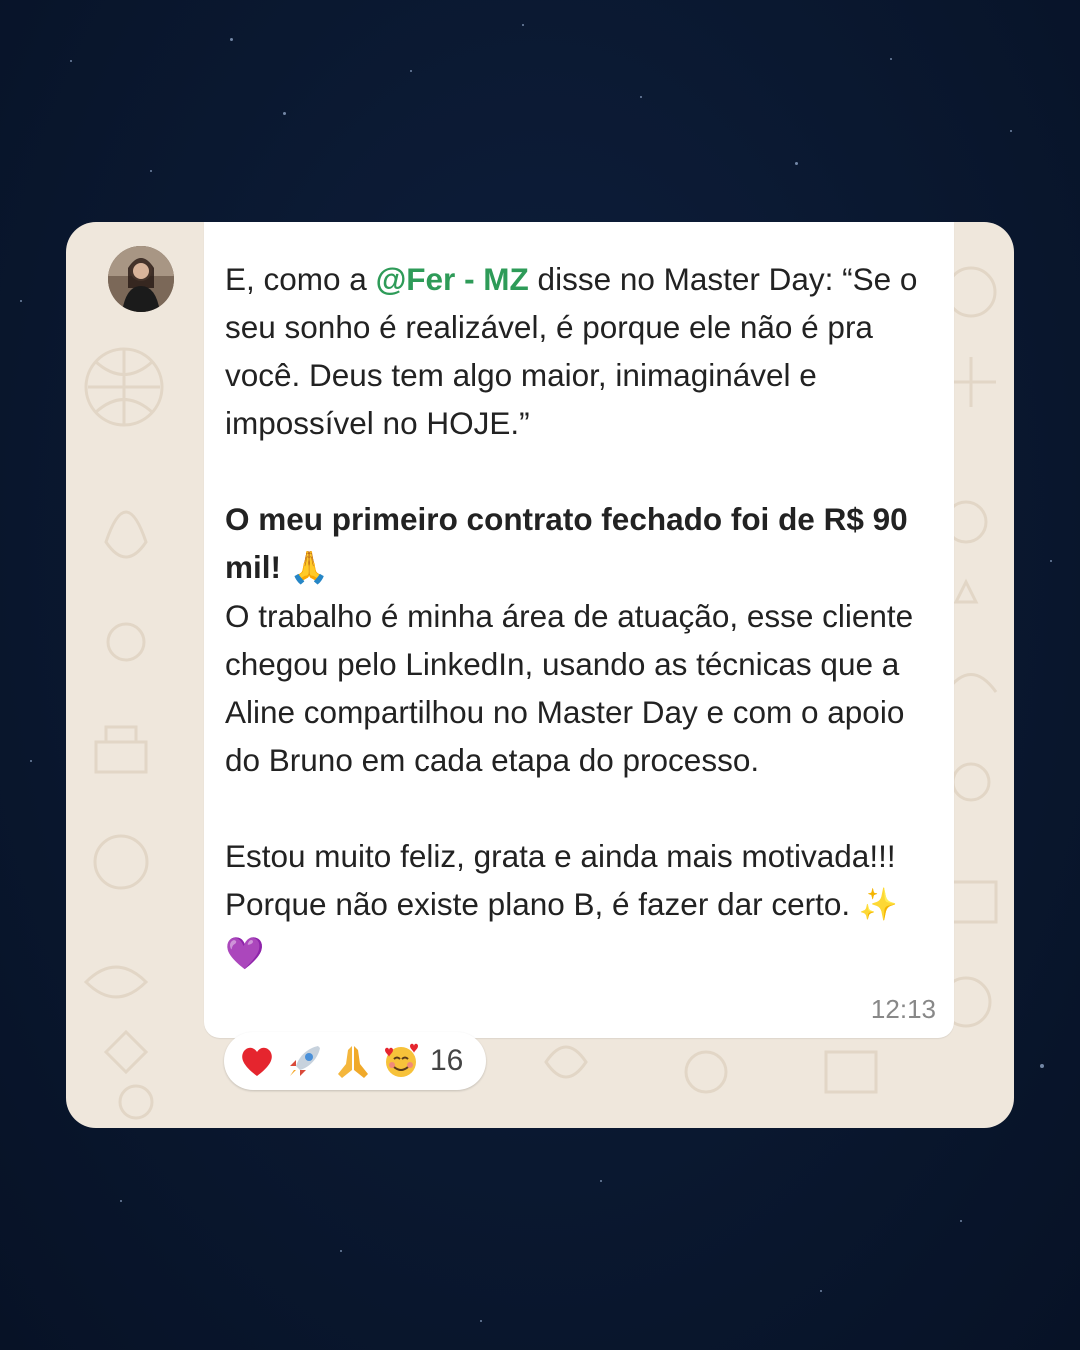 Image resolution: width=1080 pixels, height=1350 pixels. I want to click on heart-icon, so click(257, 1061).